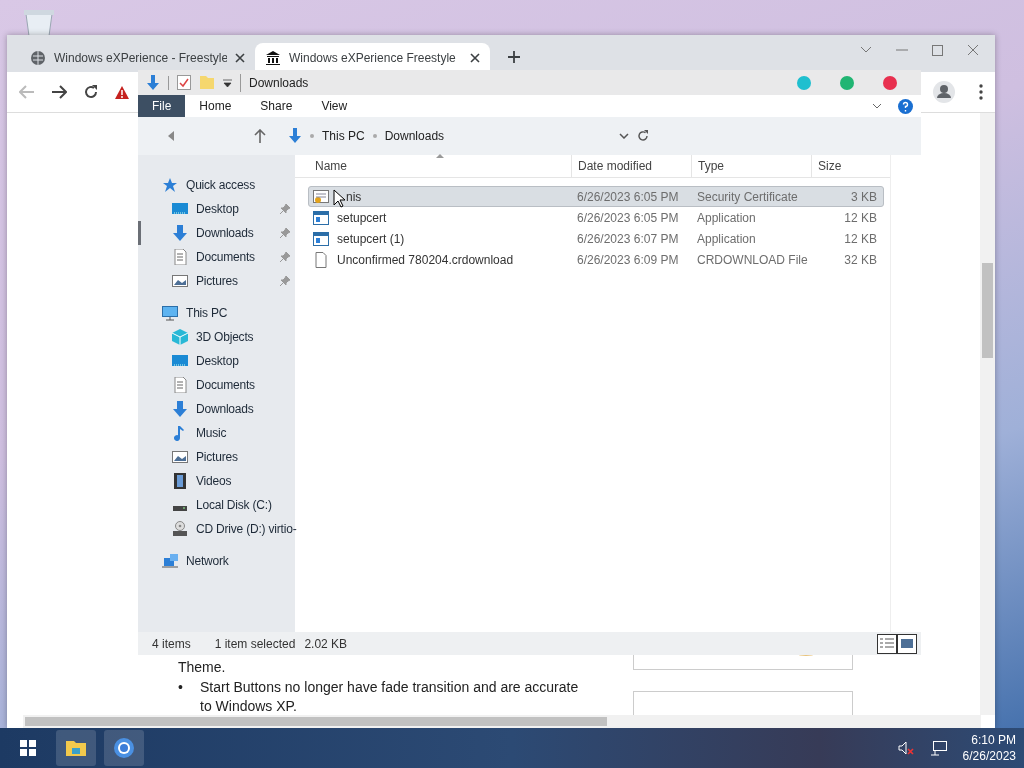 The height and width of the screenshot is (768, 1024). I want to click on properties-icon, so click(184, 82).